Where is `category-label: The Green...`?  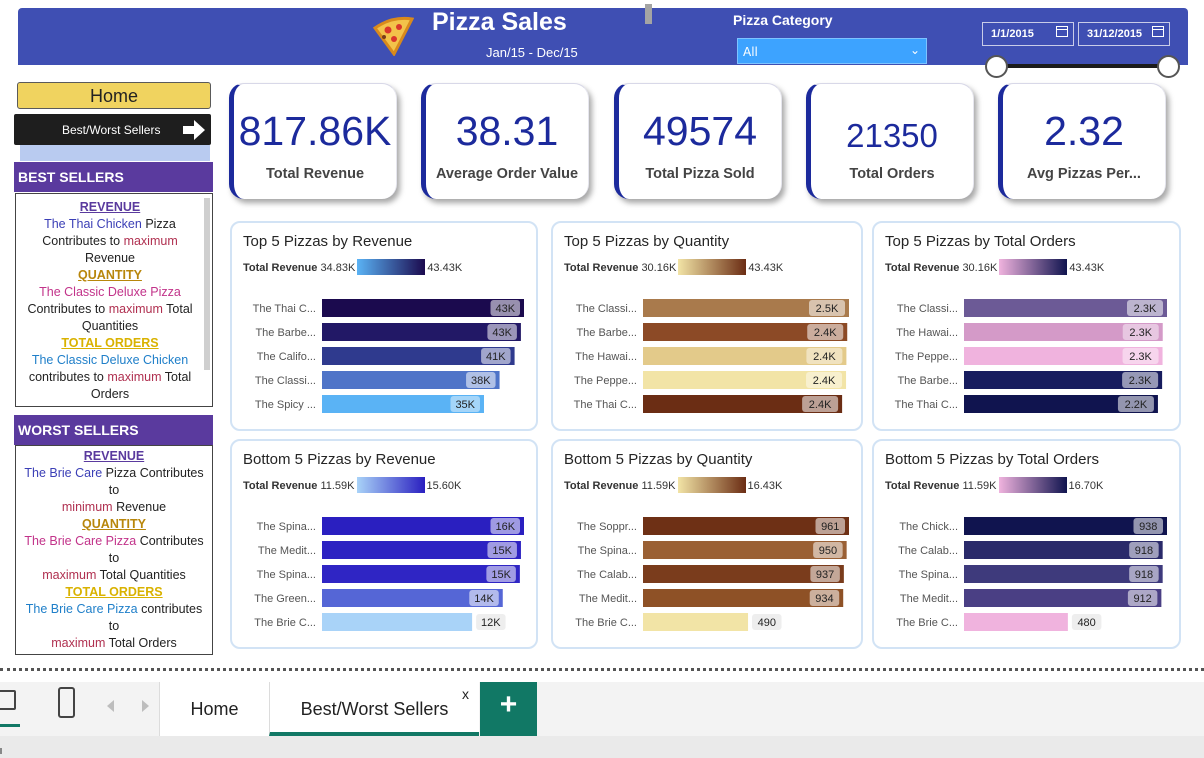
category-label: The Green... is located at coordinates (285, 599).